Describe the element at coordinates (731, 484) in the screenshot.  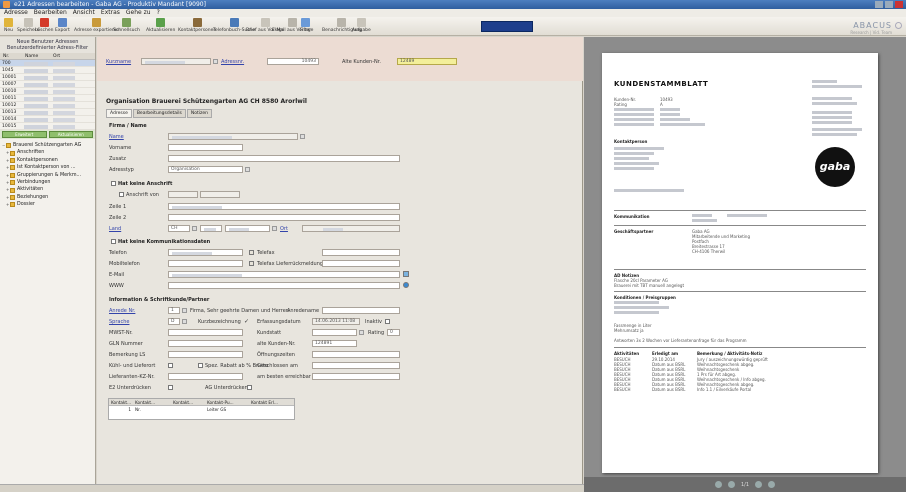
I see `prev-page-icon` at that location.